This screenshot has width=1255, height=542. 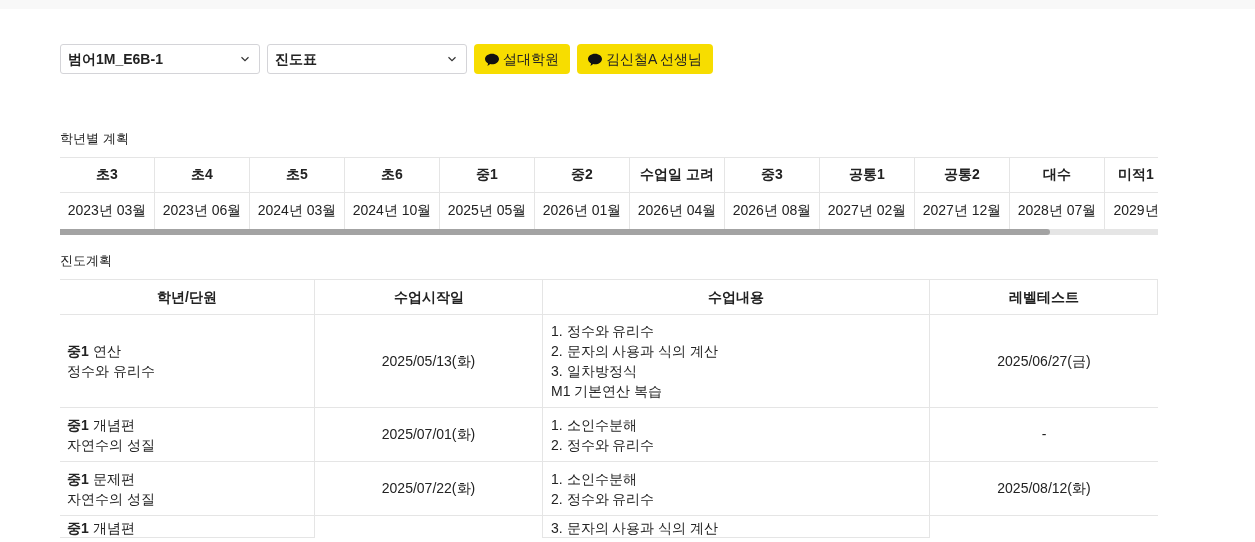 What do you see at coordinates (202, 175) in the screenshot?
I see `grade-header: 초4` at bounding box center [202, 175].